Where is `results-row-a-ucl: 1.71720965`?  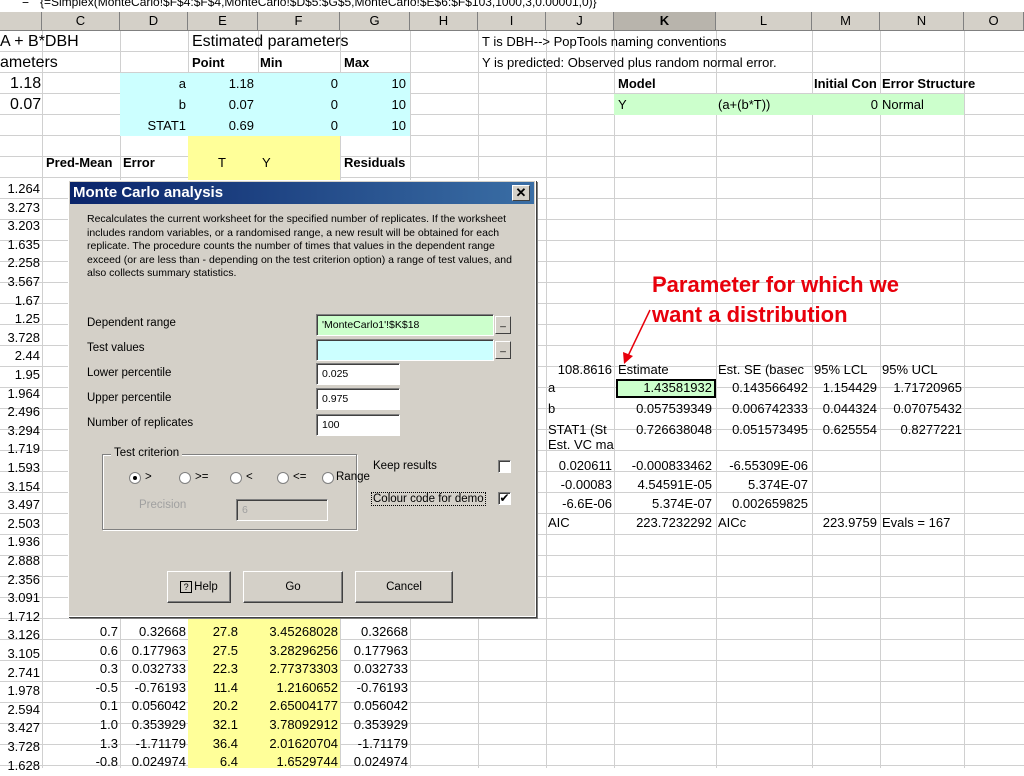 results-row-a-ucl: 1.71720965 is located at coordinates (921, 387).